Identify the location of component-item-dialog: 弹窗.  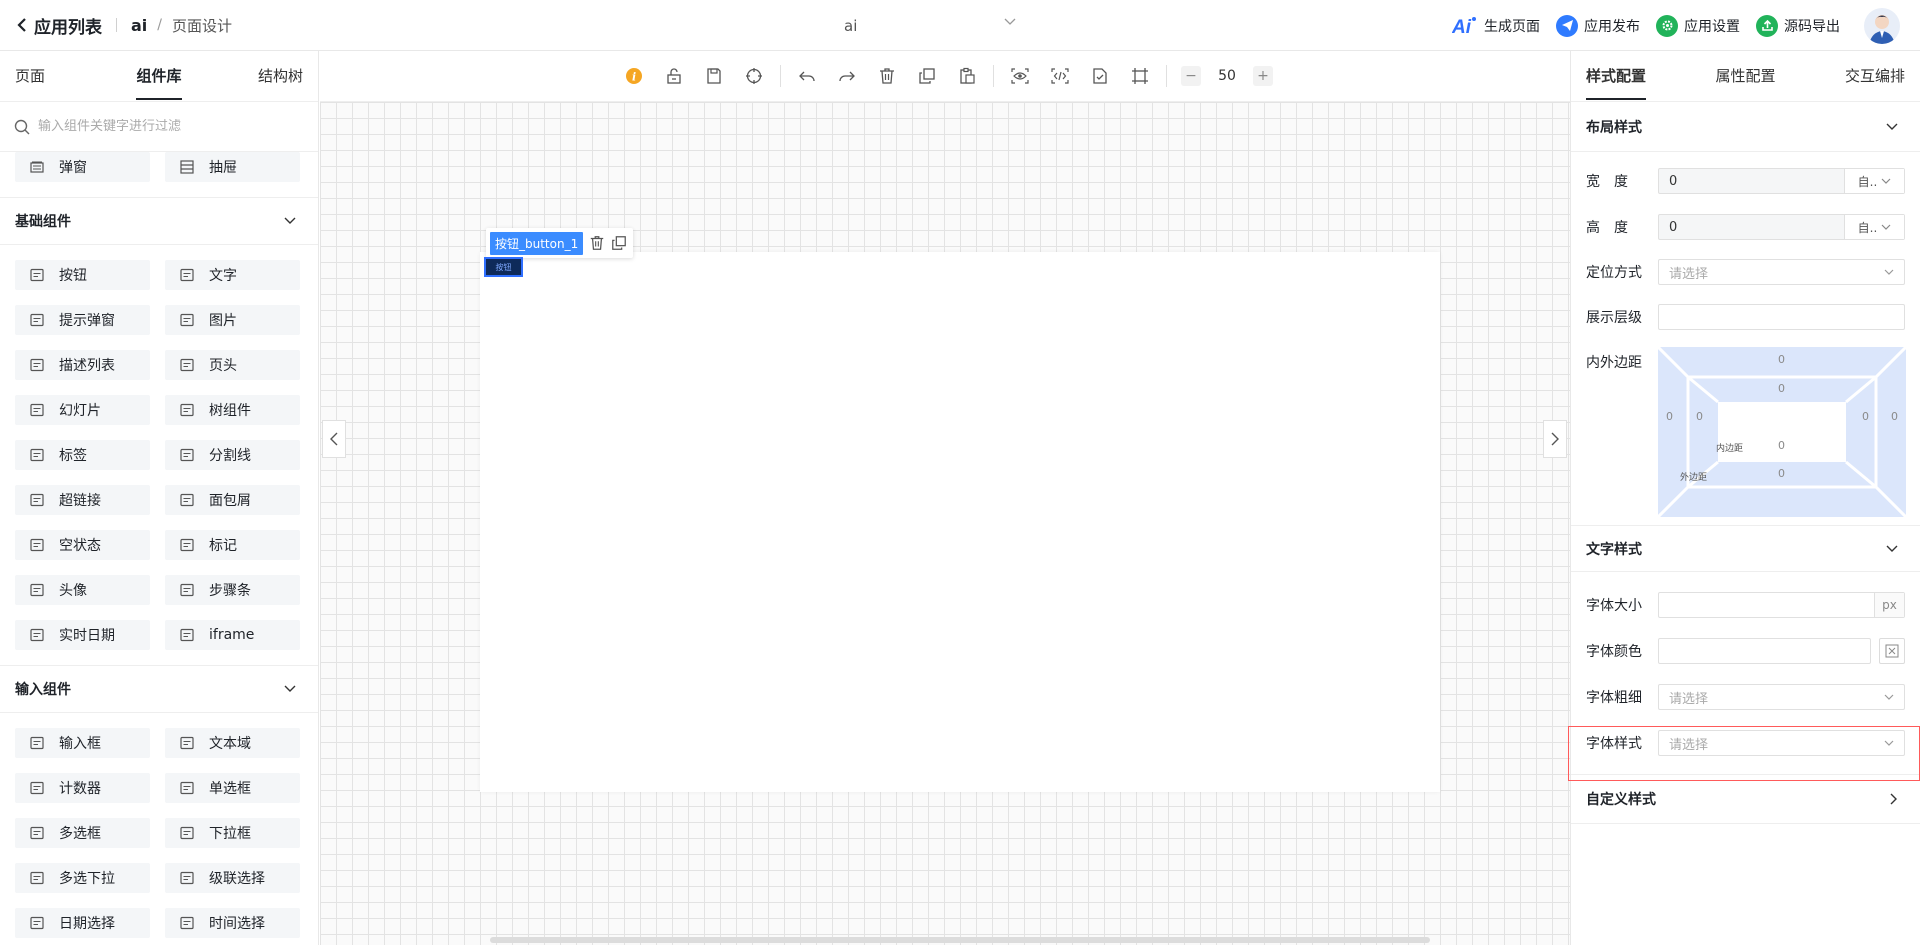
(82, 167).